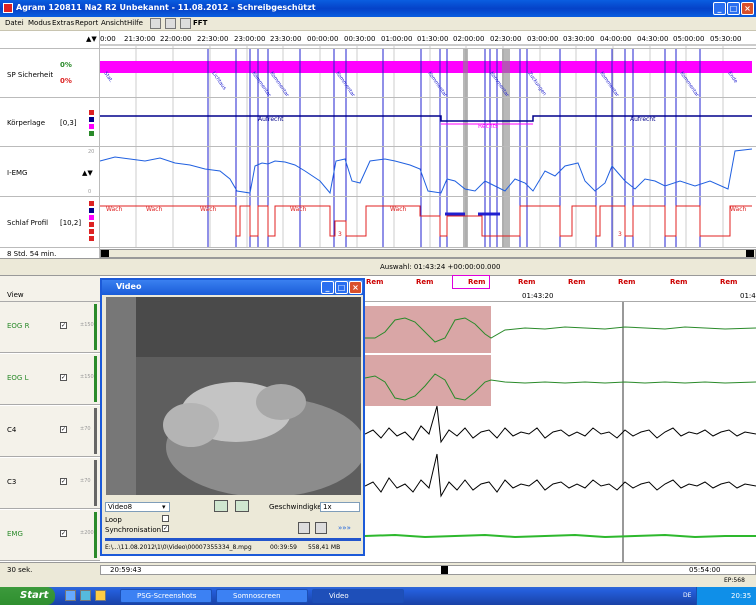 The height and width of the screenshot is (605, 756). I want to click on channel-name: EOG R, so click(18, 326).